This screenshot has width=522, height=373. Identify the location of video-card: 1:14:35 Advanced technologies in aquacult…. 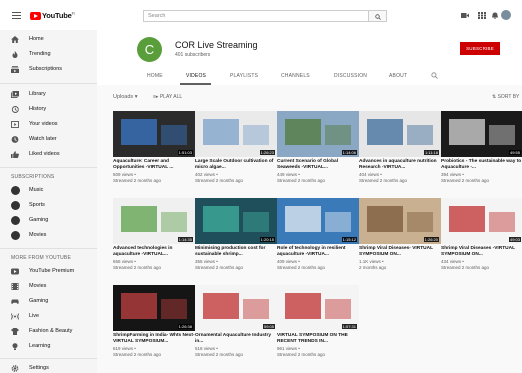
(154, 234).